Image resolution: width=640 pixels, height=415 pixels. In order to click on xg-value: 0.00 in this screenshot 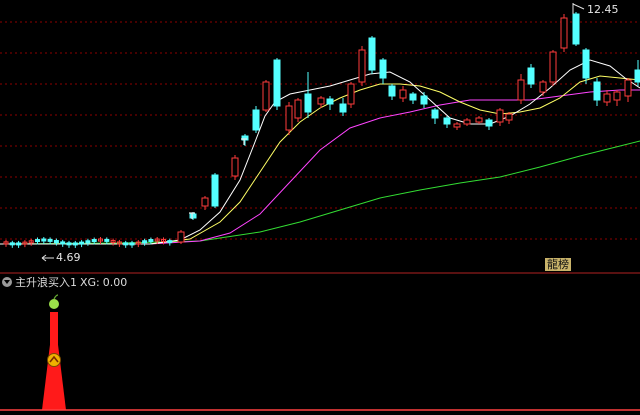, I will do `click(115, 282)`.